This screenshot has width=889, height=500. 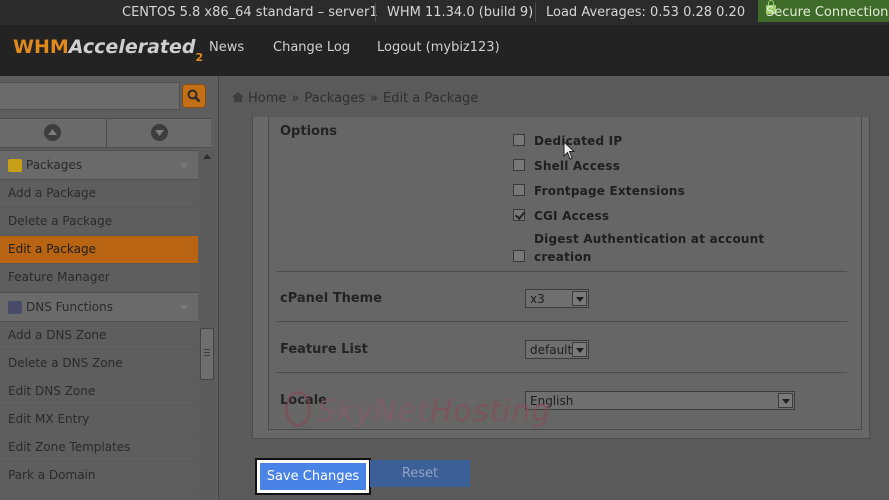 I want to click on logo-whm: WHM, so click(x=41, y=47).